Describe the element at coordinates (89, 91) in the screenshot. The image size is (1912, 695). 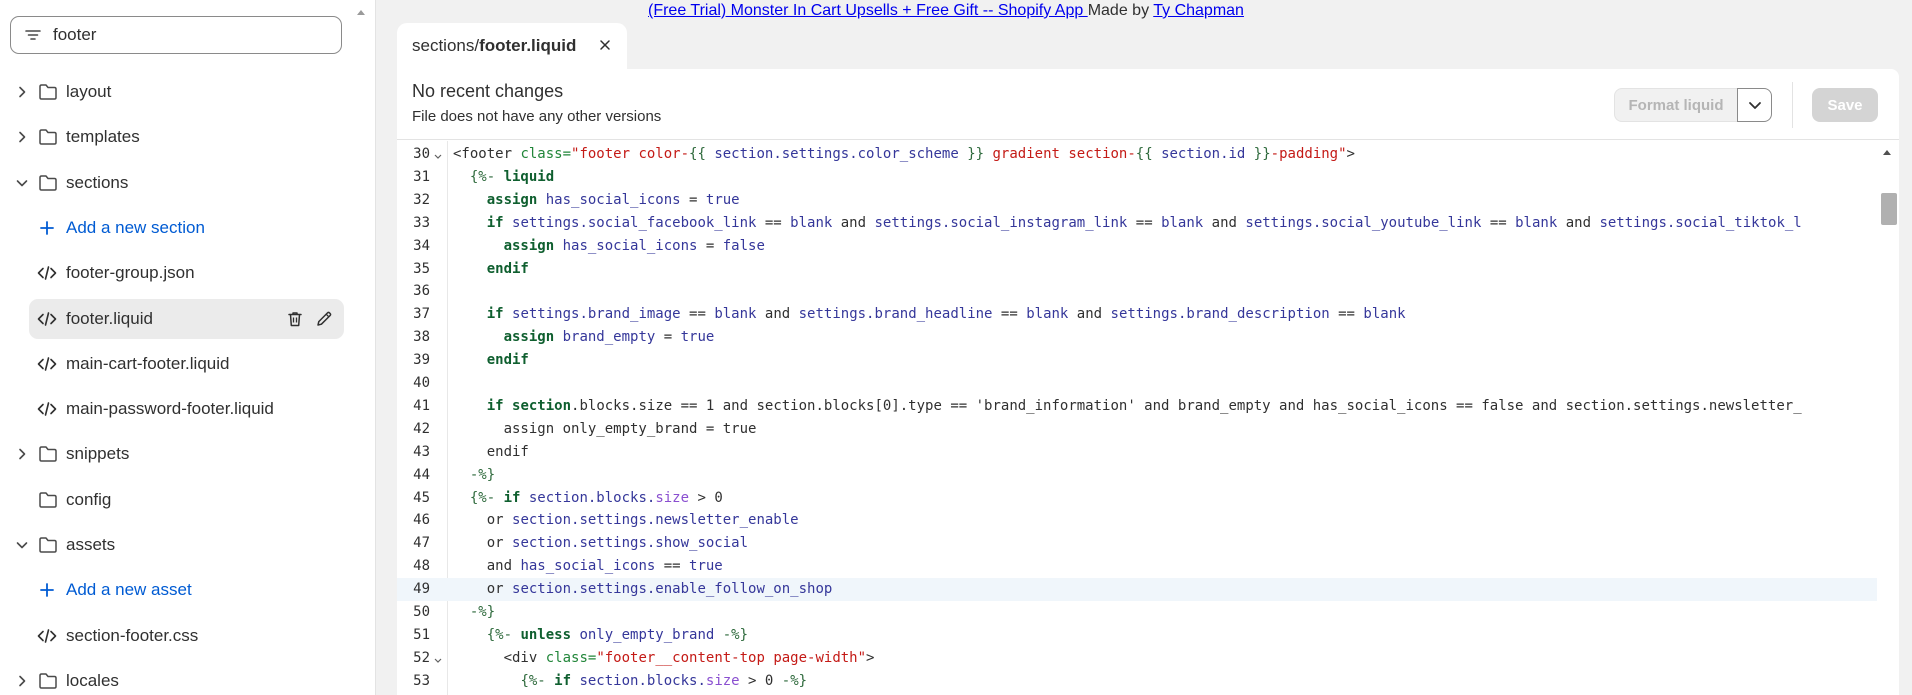
I see `tree-item-label: layout` at that location.